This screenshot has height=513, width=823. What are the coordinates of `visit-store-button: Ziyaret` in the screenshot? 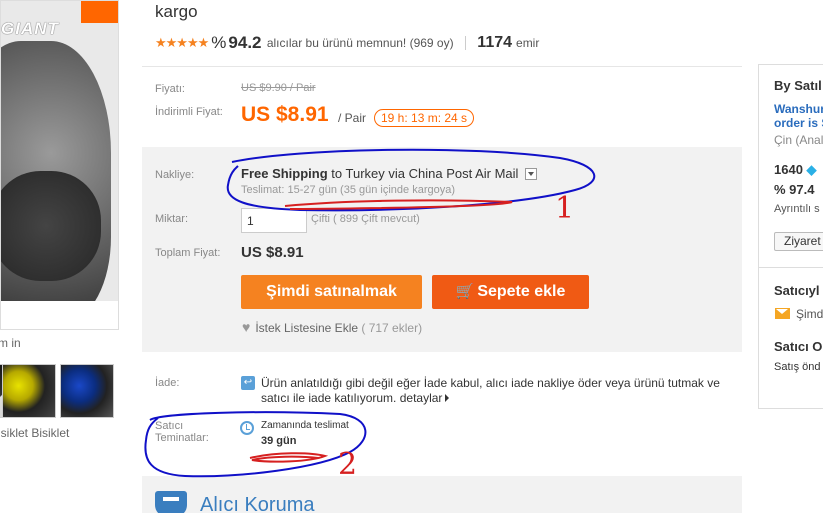 It's located at (798, 241).